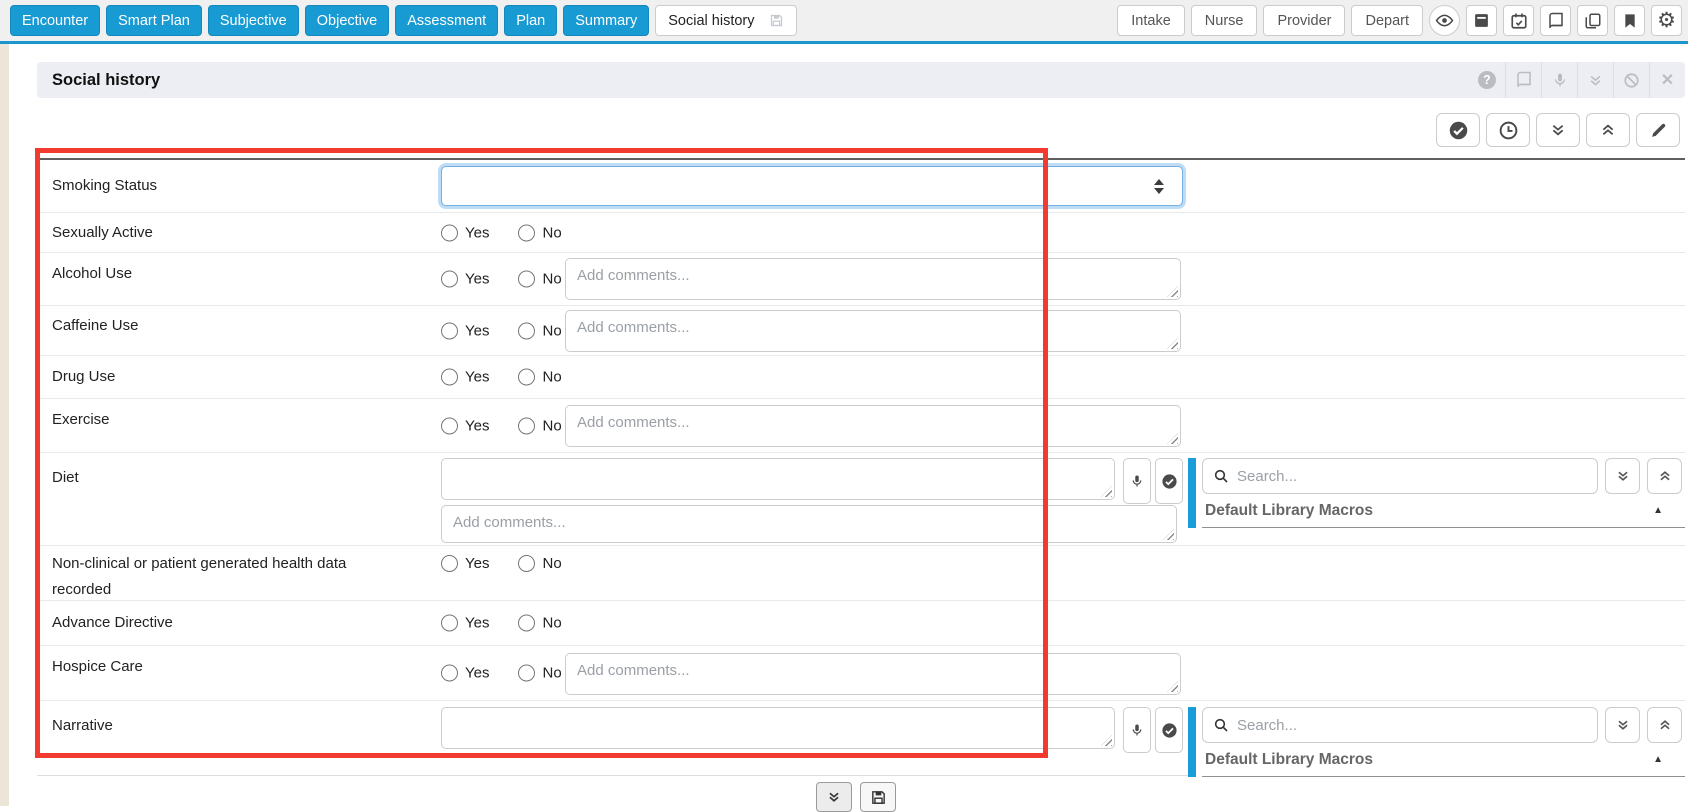  What do you see at coordinates (447, 20) in the screenshot?
I see `tab-assessment: Assessment` at bounding box center [447, 20].